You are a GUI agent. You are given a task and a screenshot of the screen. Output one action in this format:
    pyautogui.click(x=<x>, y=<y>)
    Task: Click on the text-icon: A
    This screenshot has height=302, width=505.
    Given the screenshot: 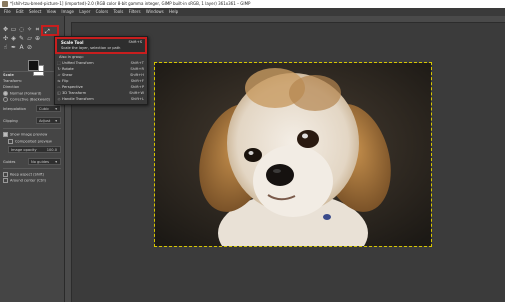 What is the action you would take?
    pyautogui.click(x=21, y=47)
    